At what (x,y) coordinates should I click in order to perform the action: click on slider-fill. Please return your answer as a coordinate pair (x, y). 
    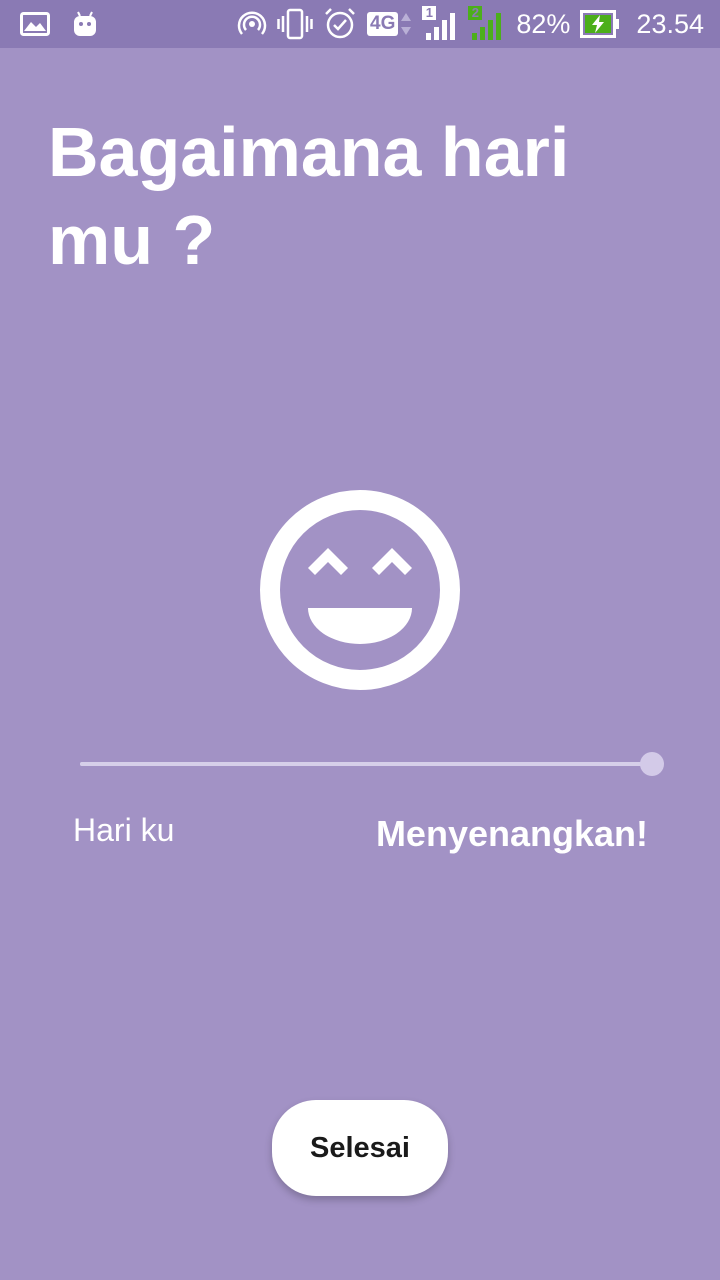
    Looking at the image, I should click on (366, 764).